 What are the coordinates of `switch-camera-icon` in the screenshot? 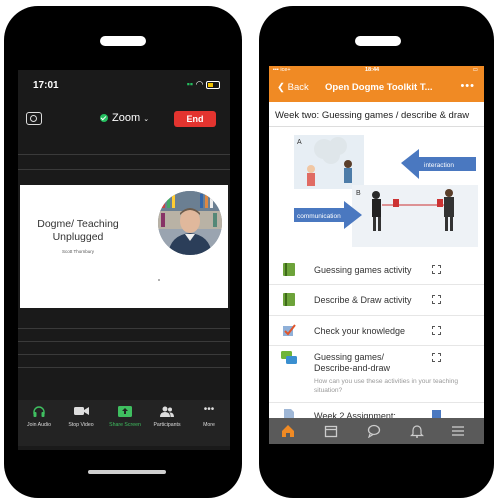 It's located at (34, 118).